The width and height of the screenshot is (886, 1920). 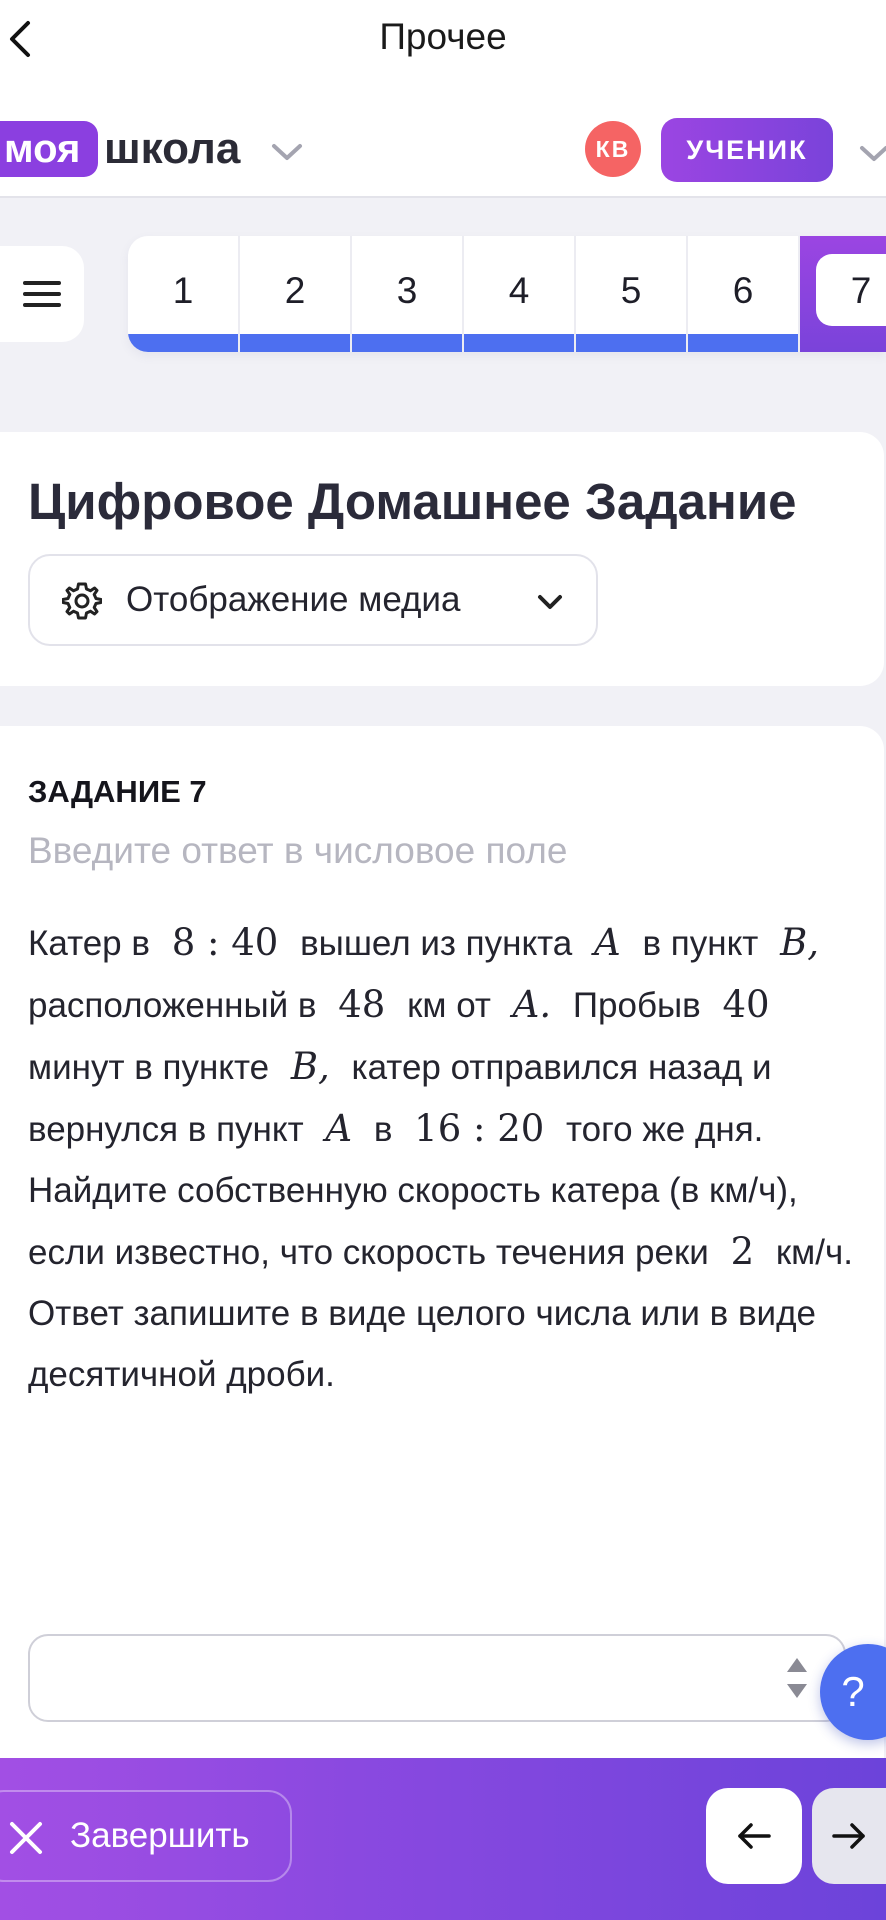 What do you see at coordinates (49, 149) in the screenshot?
I see `logo-moya: моя` at bounding box center [49, 149].